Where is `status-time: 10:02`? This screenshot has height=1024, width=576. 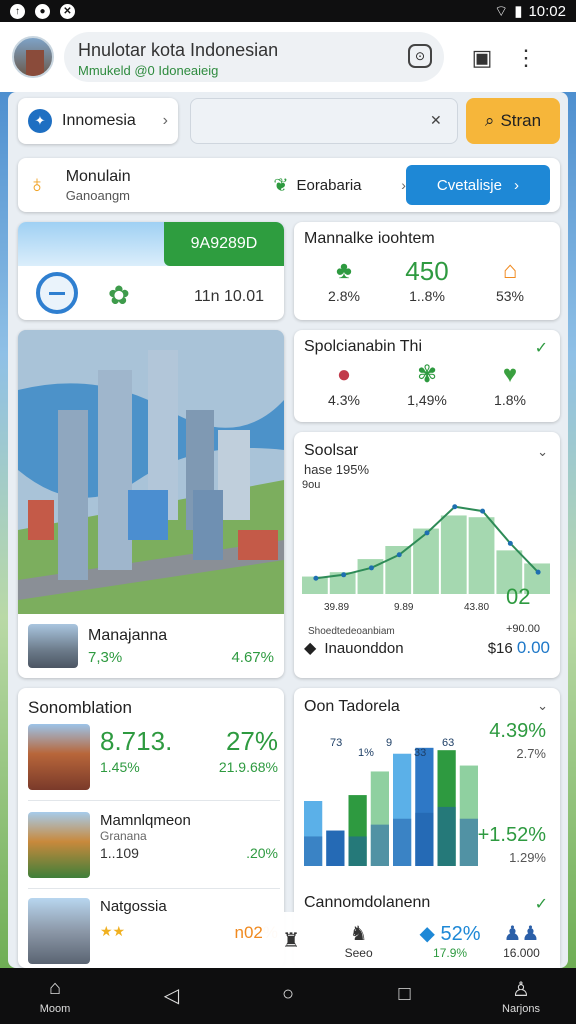 status-time: 10:02 is located at coordinates (547, 11).